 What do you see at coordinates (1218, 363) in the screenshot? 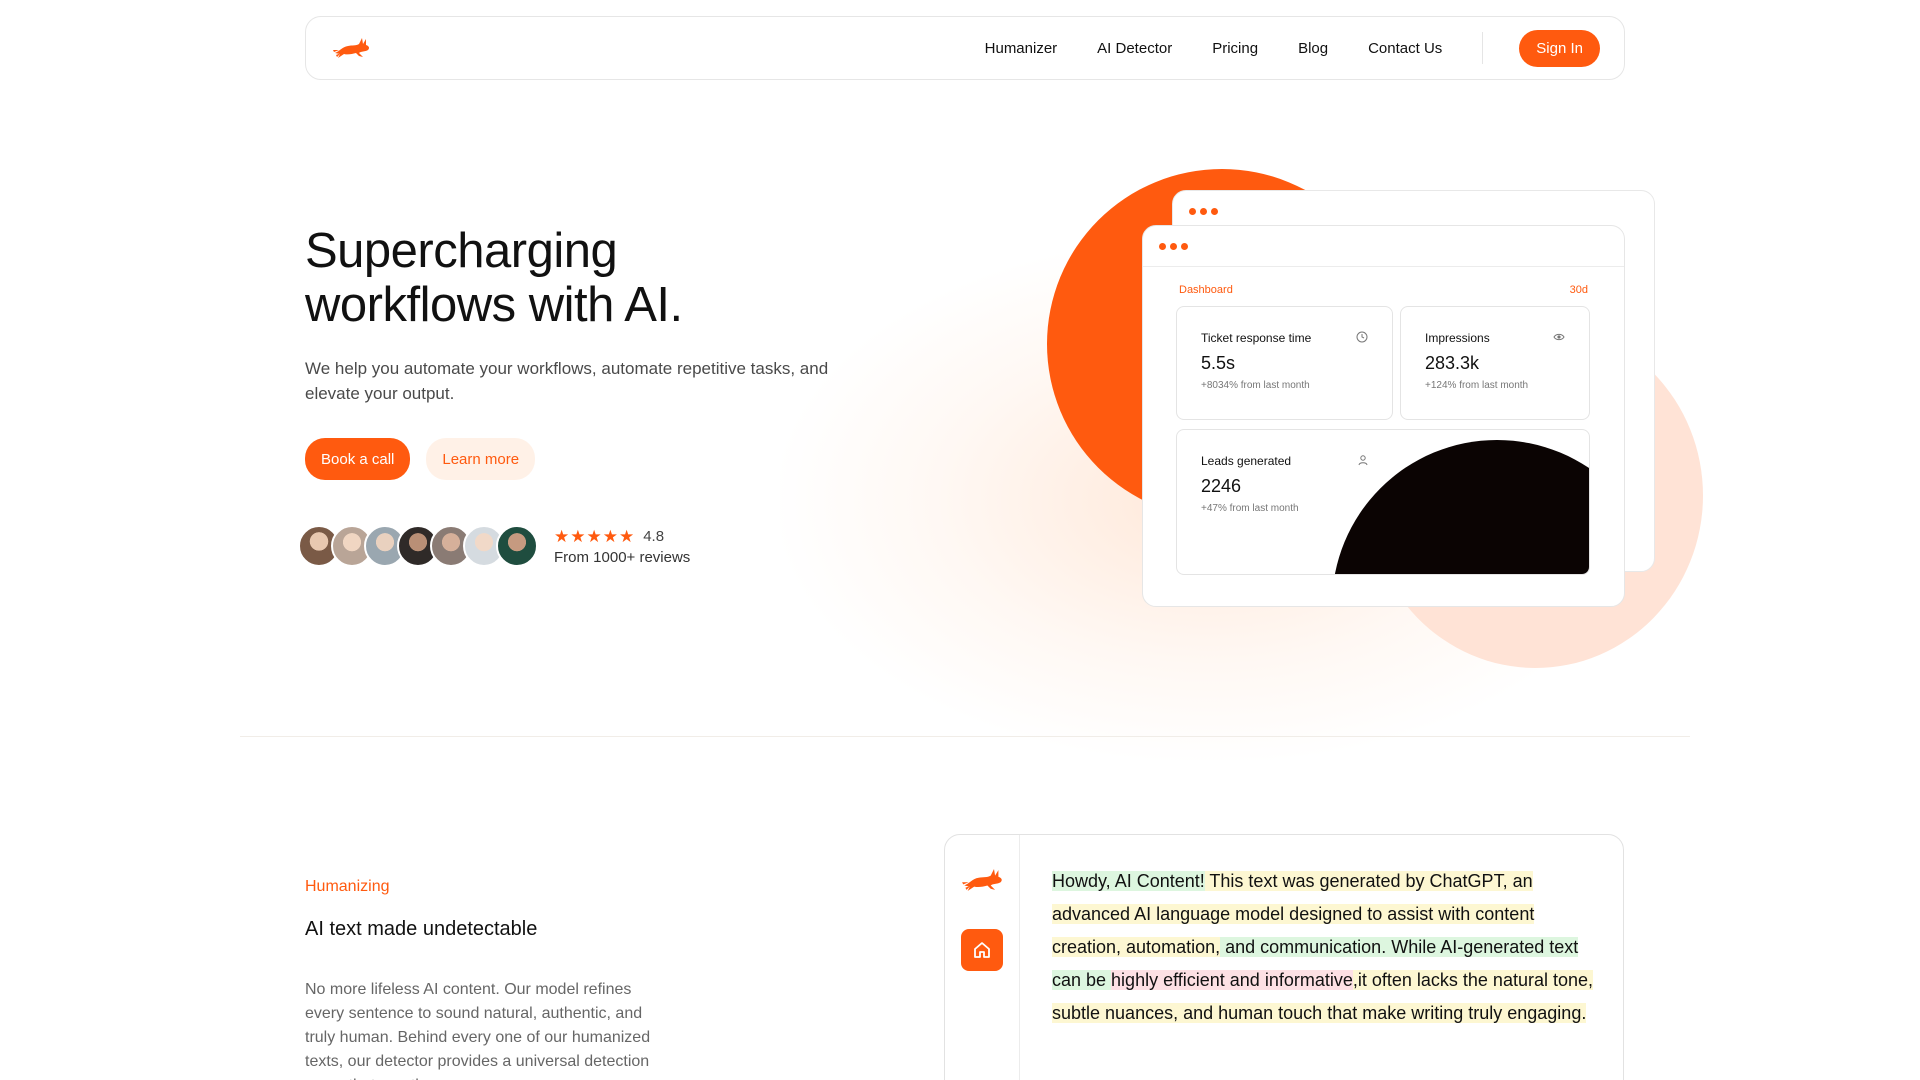
I see `metric-value: 5.5s` at bounding box center [1218, 363].